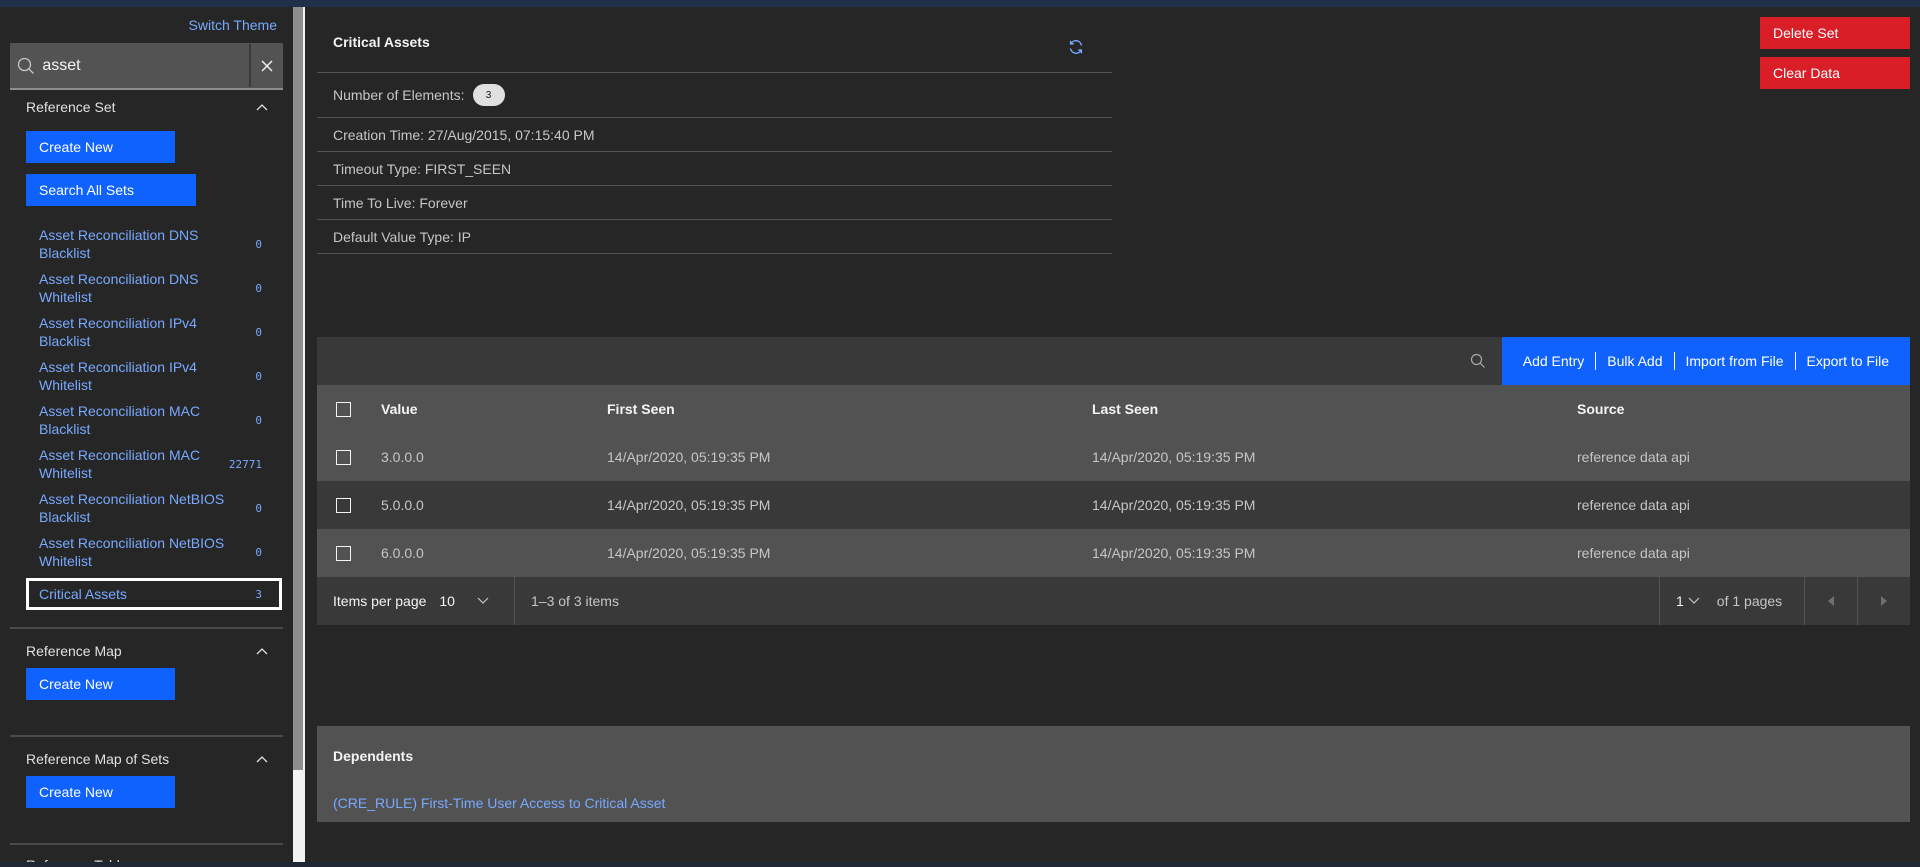 The image size is (1920, 867). I want to click on page-number-select: 1, so click(1680, 601).